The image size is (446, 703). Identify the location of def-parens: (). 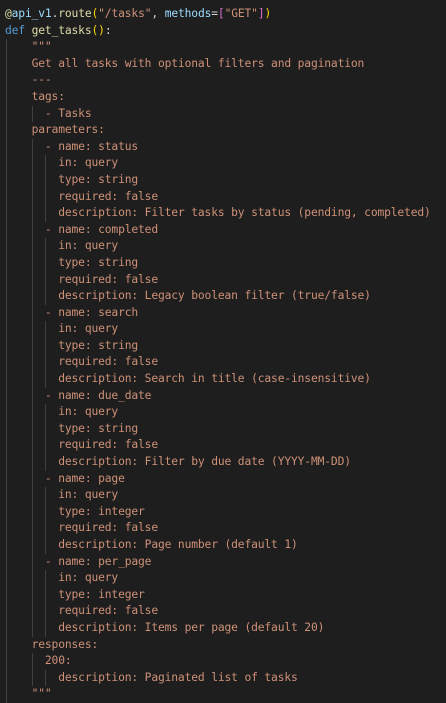
(98, 30).